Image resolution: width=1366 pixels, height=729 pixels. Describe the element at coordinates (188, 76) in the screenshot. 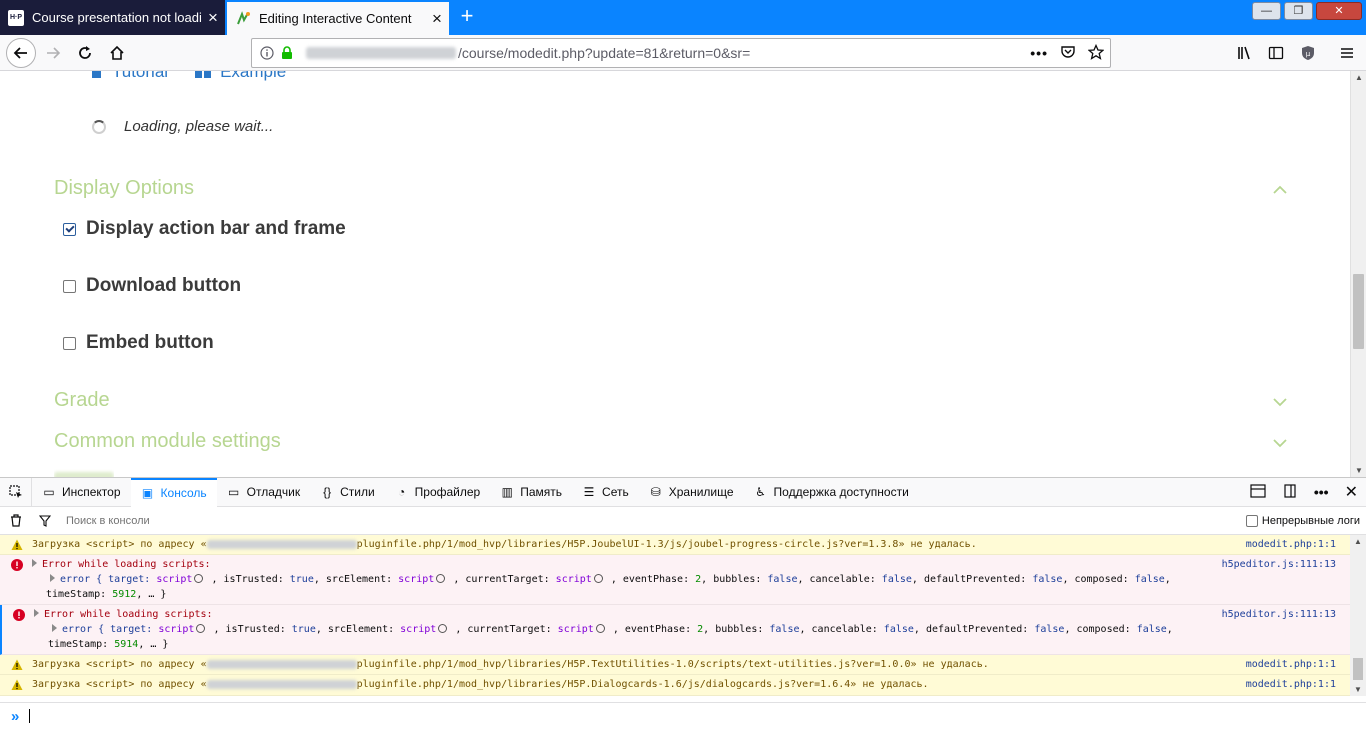

I see `help-links: Tutorial Example` at that location.